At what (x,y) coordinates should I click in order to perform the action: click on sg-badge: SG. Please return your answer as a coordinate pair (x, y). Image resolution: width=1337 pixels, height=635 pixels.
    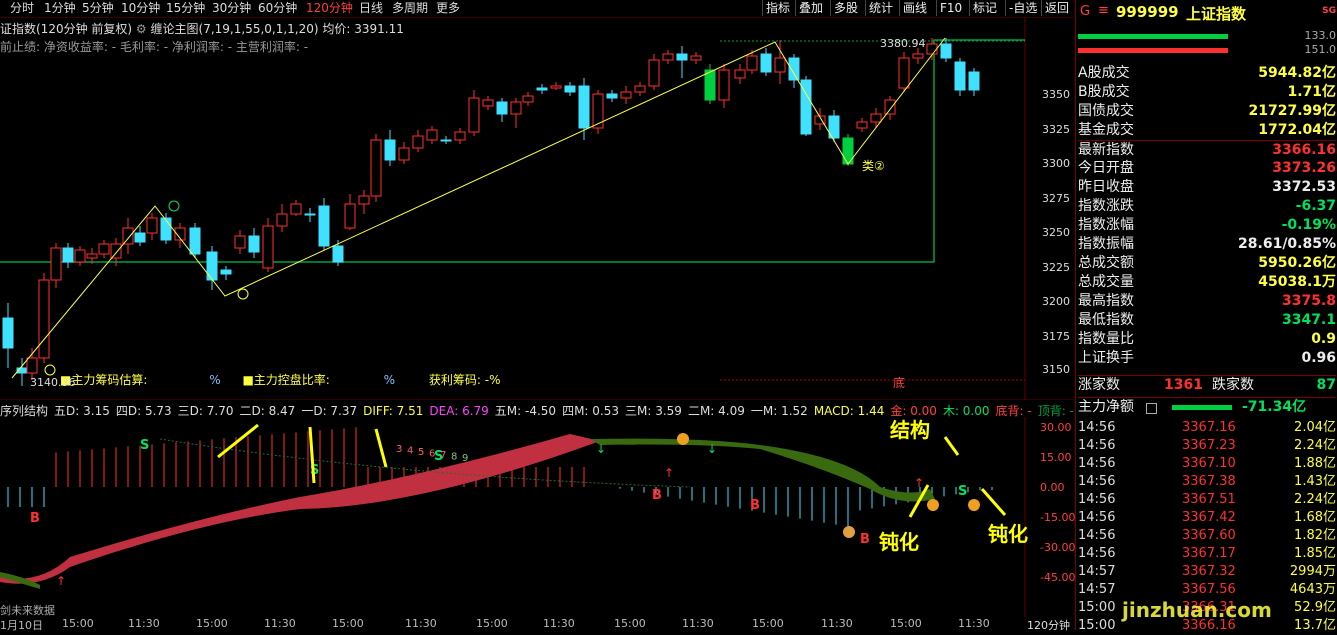
    Looking at the image, I should click on (1329, 11).